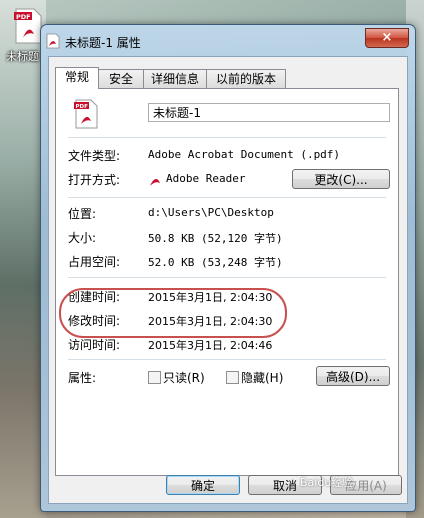 The width and height of the screenshot is (424, 518). I want to click on tab-previous-versions: 以前的版本, so click(246, 78).